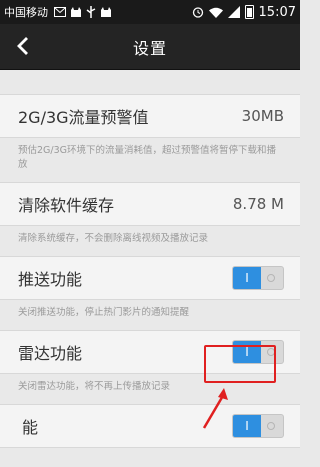 This screenshot has height=467, width=320. What do you see at coordinates (150, 12) in the screenshot?
I see `status-bar: 中国移动 15:07` at bounding box center [150, 12].